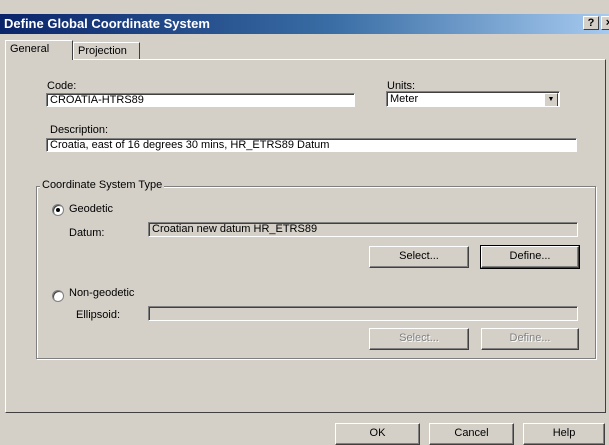 The image size is (609, 445). I want to click on cancel-button: Cancel, so click(471, 434).